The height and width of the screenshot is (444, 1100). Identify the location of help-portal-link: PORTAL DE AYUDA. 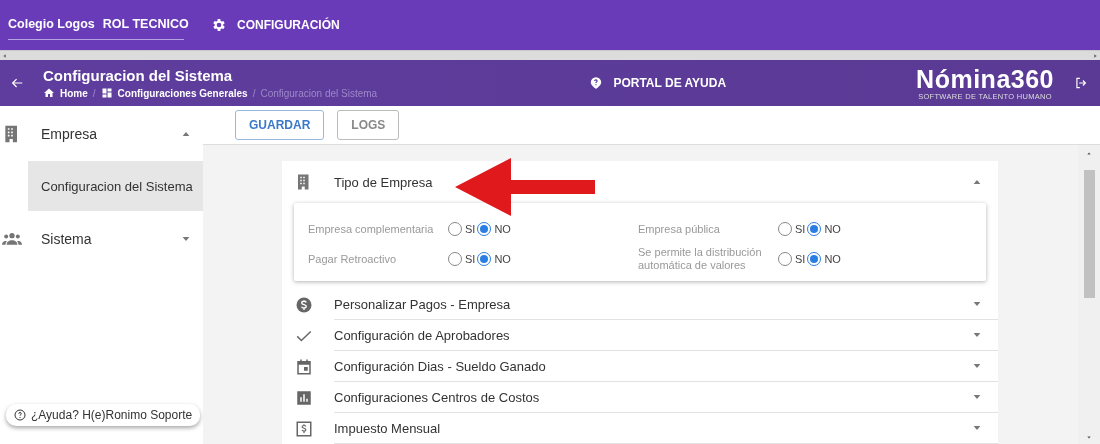
(670, 83).